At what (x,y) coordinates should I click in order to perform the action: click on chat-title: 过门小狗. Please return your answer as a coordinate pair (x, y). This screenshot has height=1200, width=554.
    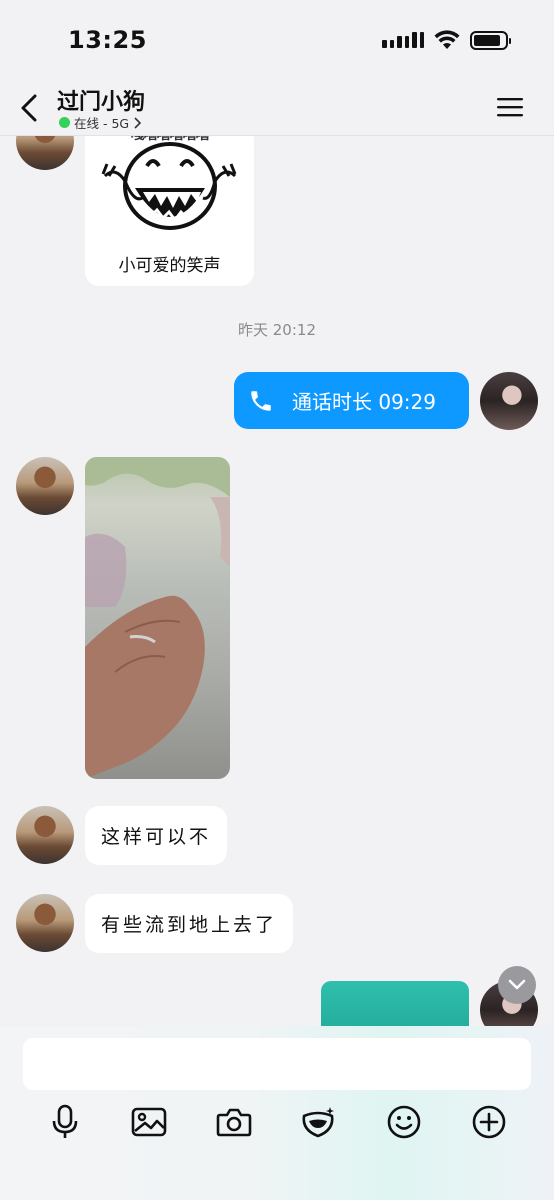
    Looking at the image, I should click on (101, 100).